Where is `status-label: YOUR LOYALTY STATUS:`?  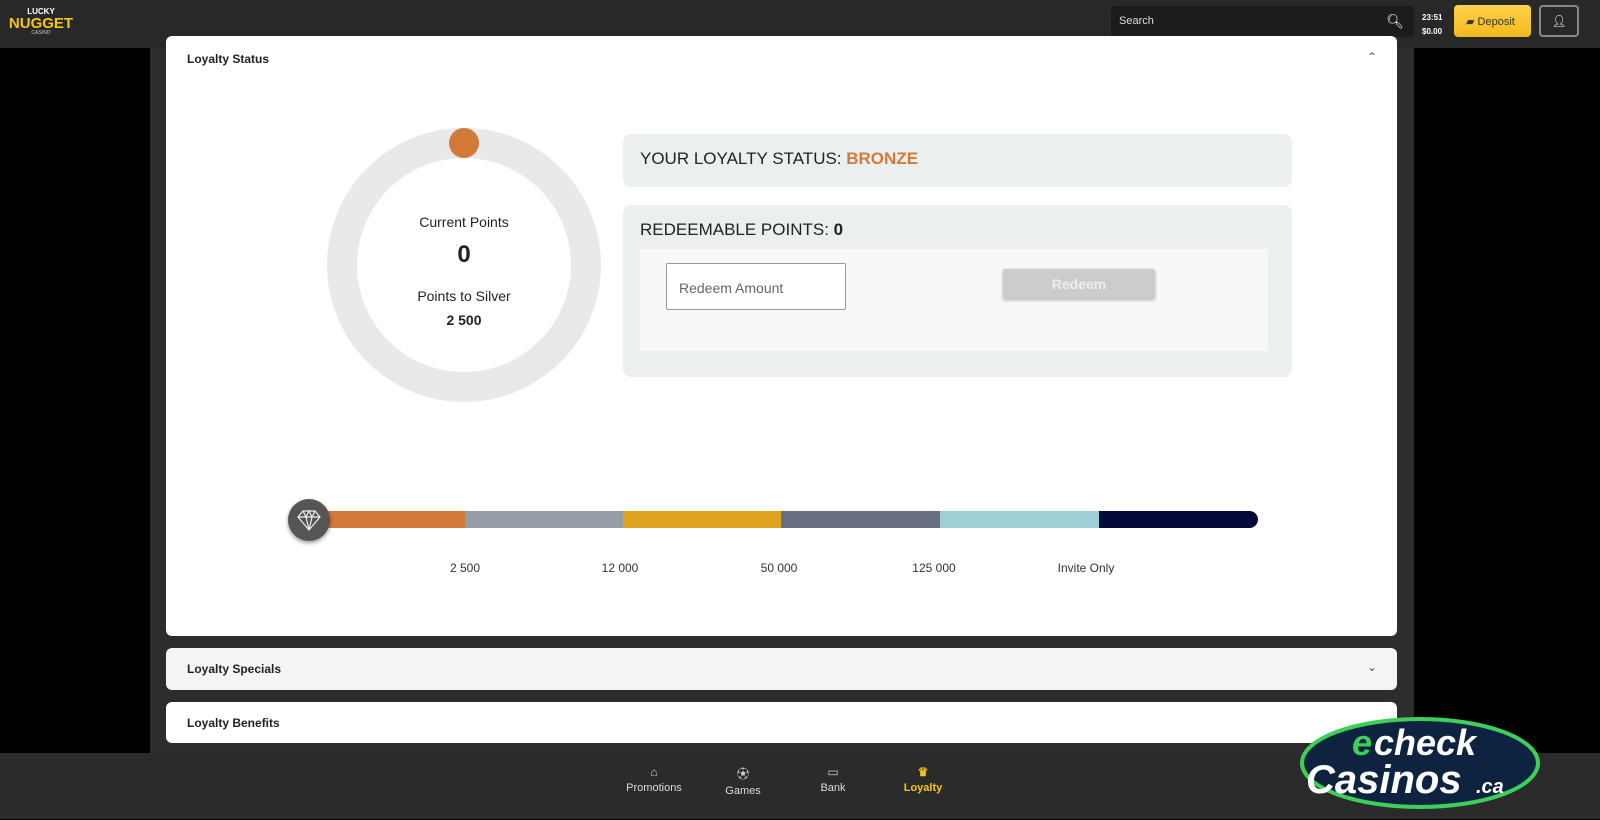 status-label: YOUR LOYALTY STATUS: is located at coordinates (743, 158).